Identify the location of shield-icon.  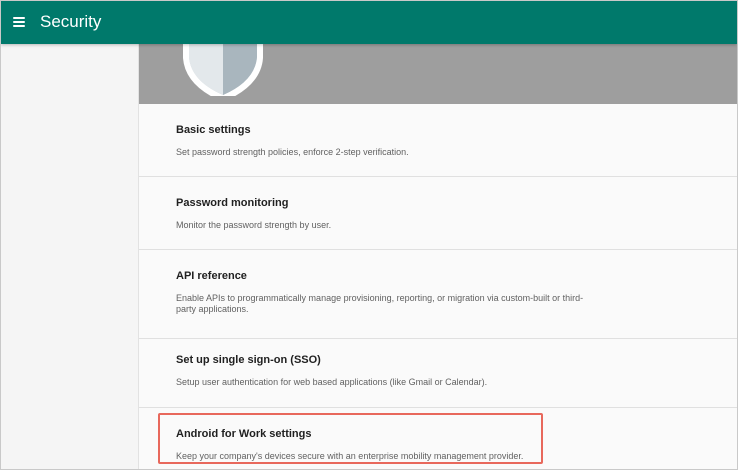
(223, 70).